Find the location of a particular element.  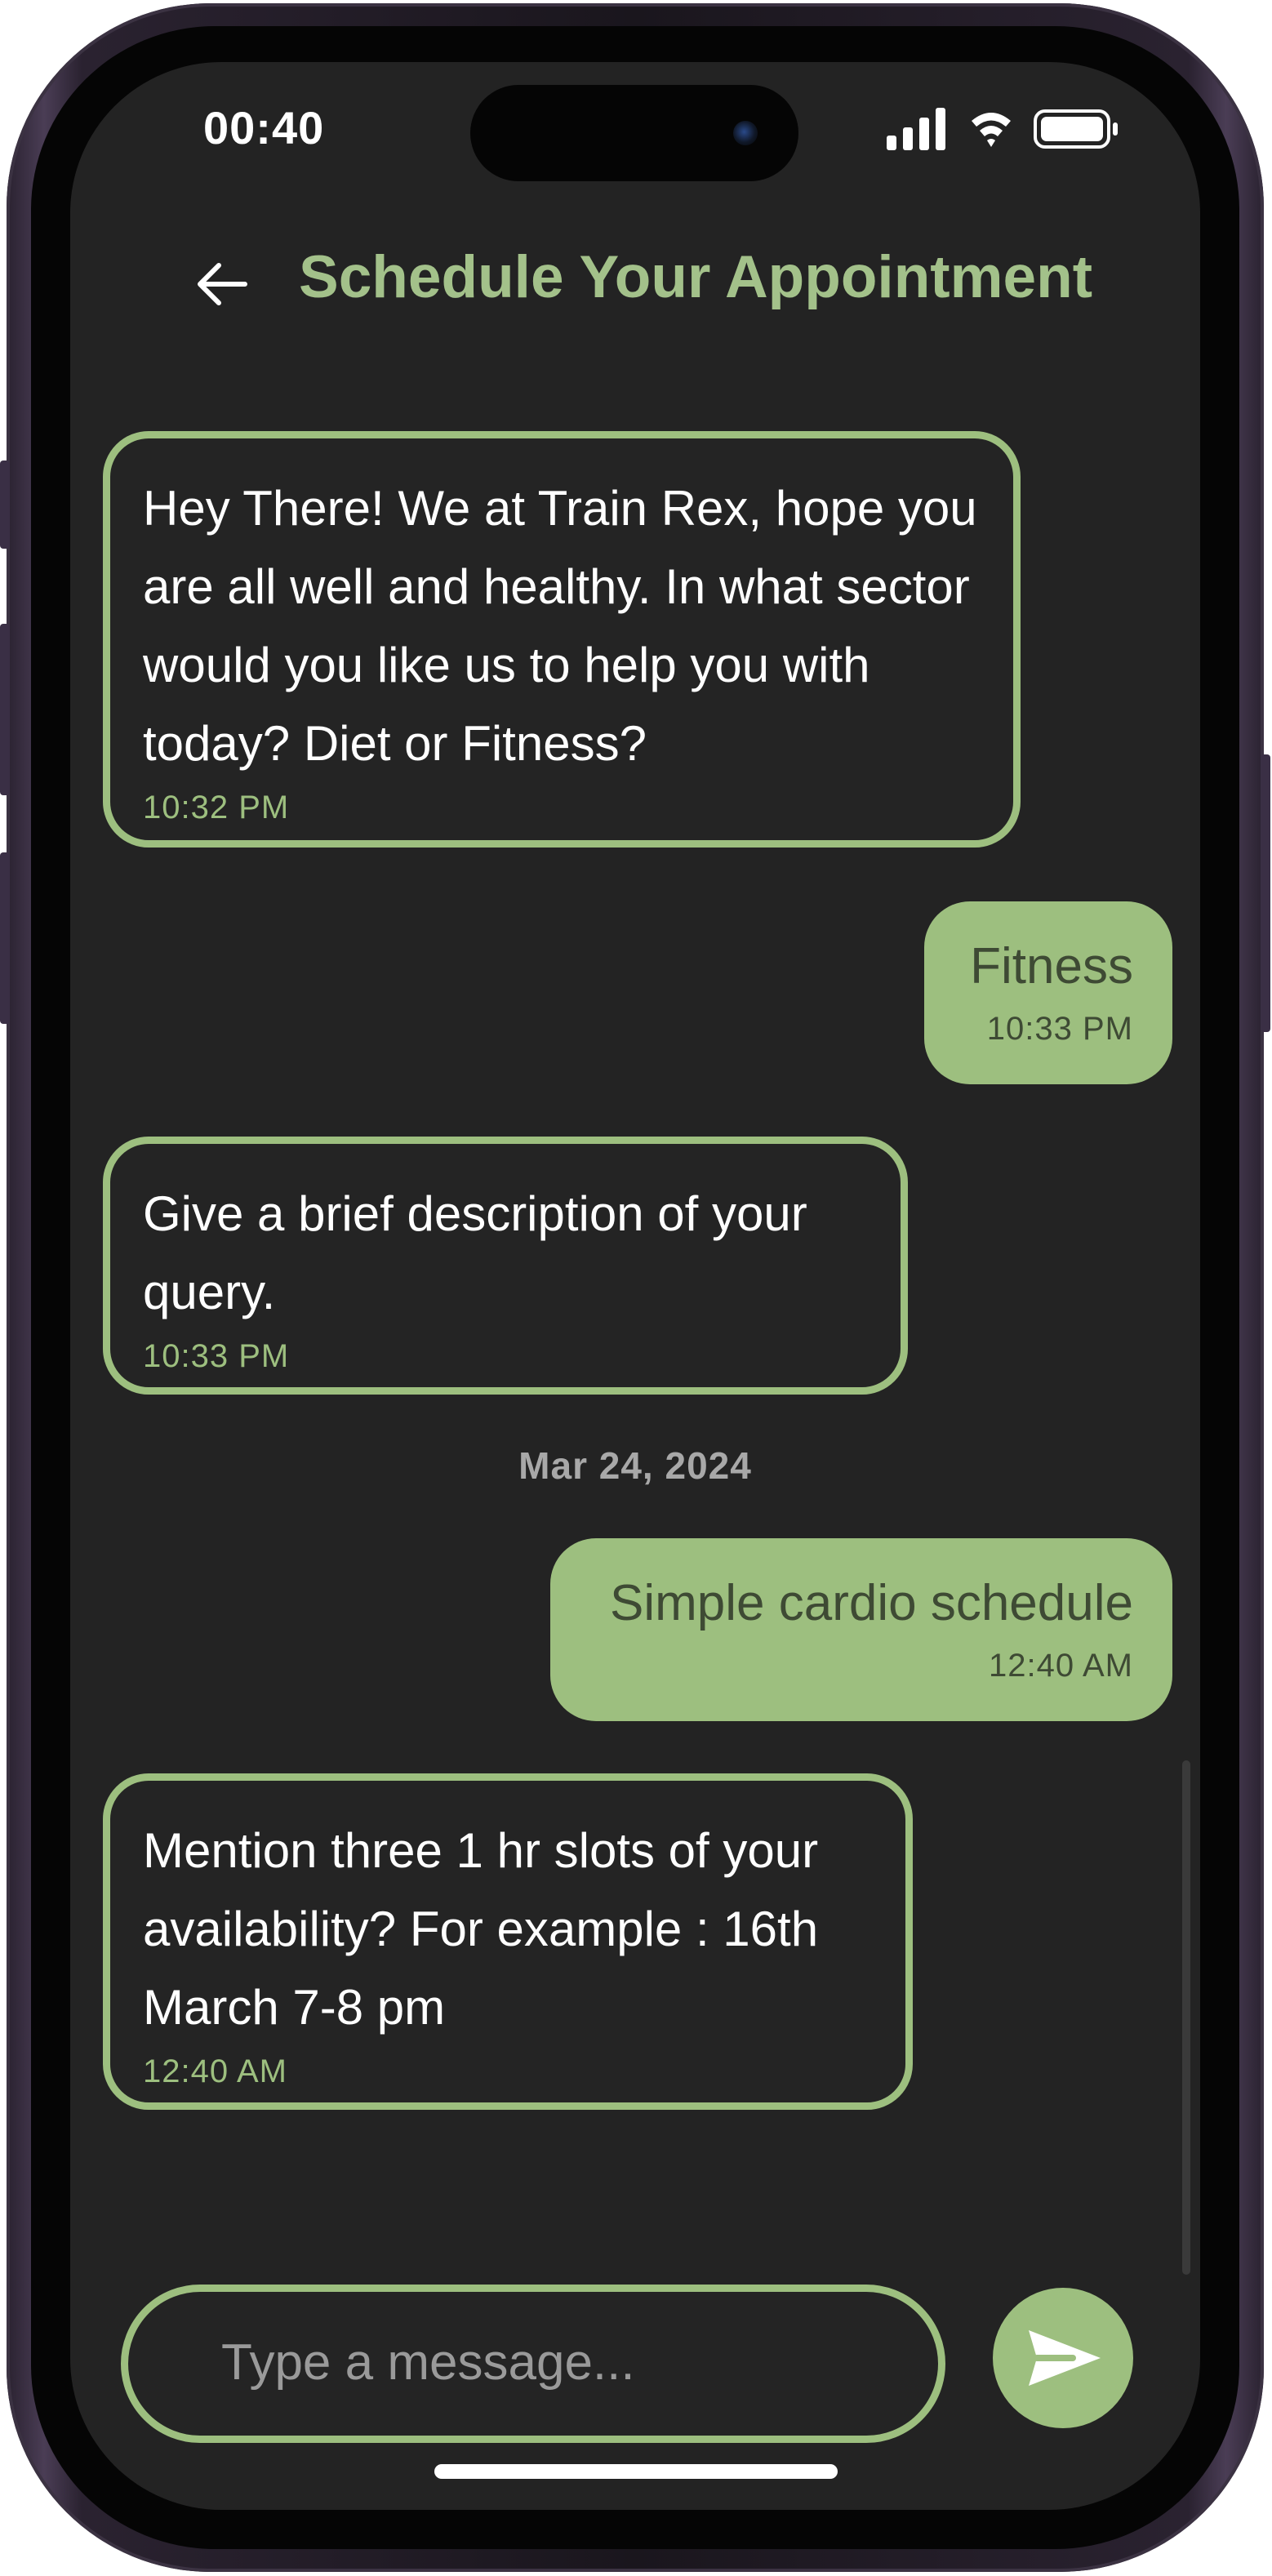

send-button is located at coordinates (1063, 2358).